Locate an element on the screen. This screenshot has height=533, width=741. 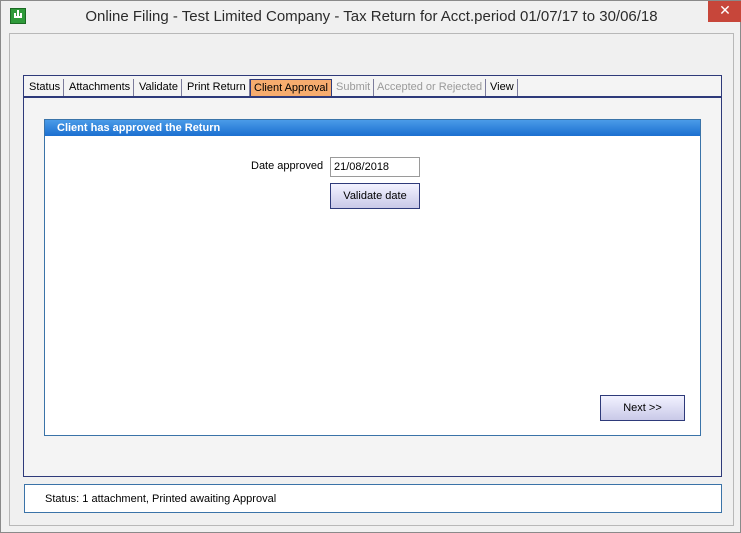
close-button: ✕ is located at coordinates (724, 11).